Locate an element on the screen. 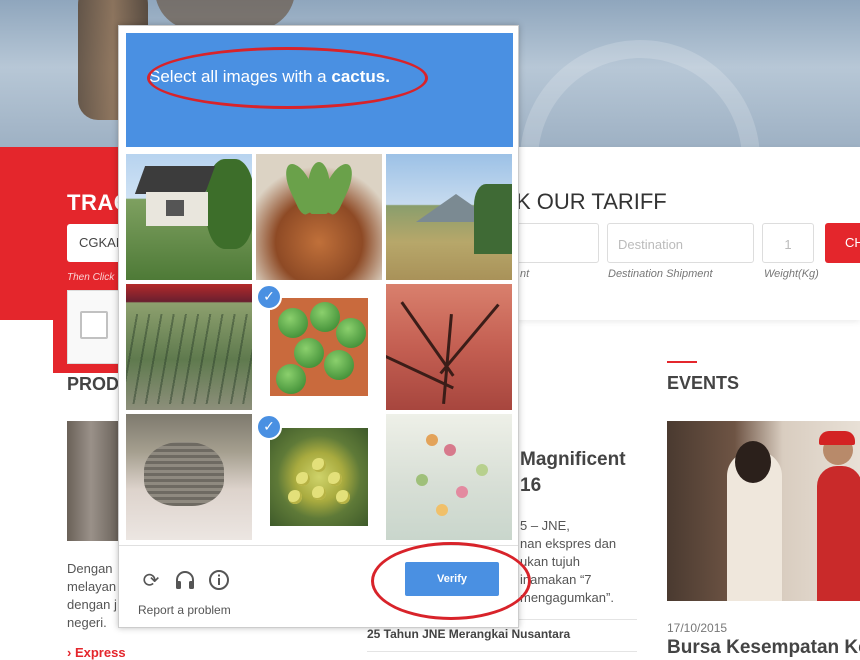 The width and height of the screenshot is (860, 660). news-line: nan ekspres dan is located at coordinates (568, 543).